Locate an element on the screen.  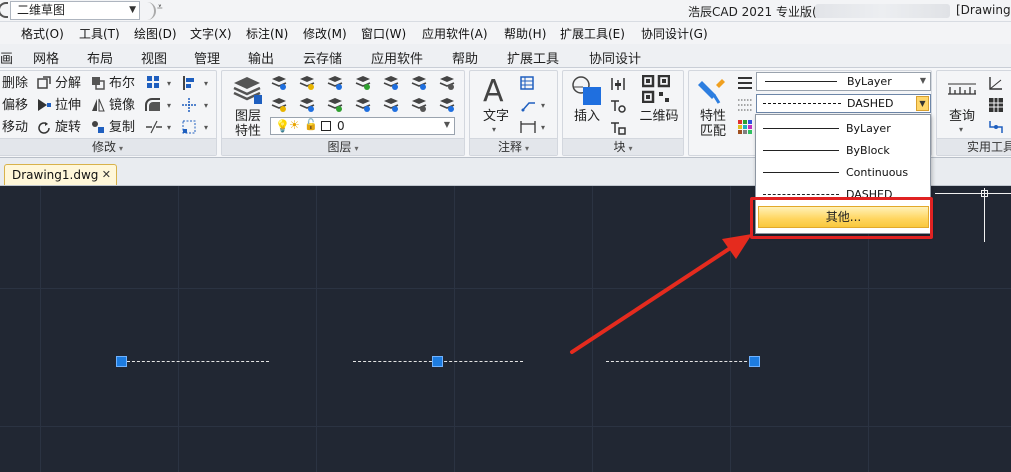
menu-extensions: 扩展工具(E) is located at coordinates (592, 33).